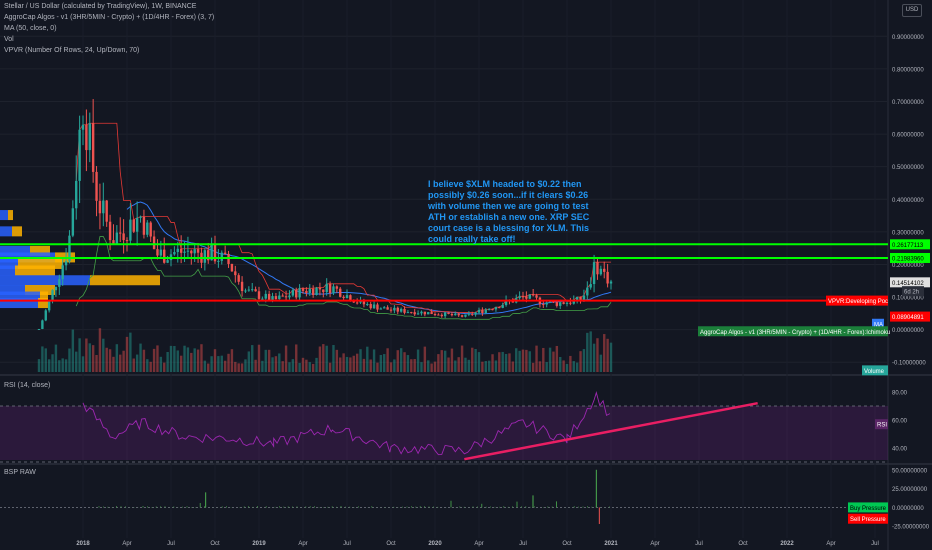 The width and height of the screenshot is (932, 550). I want to click on countdown-tag: 6d 2h, so click(913, 291).